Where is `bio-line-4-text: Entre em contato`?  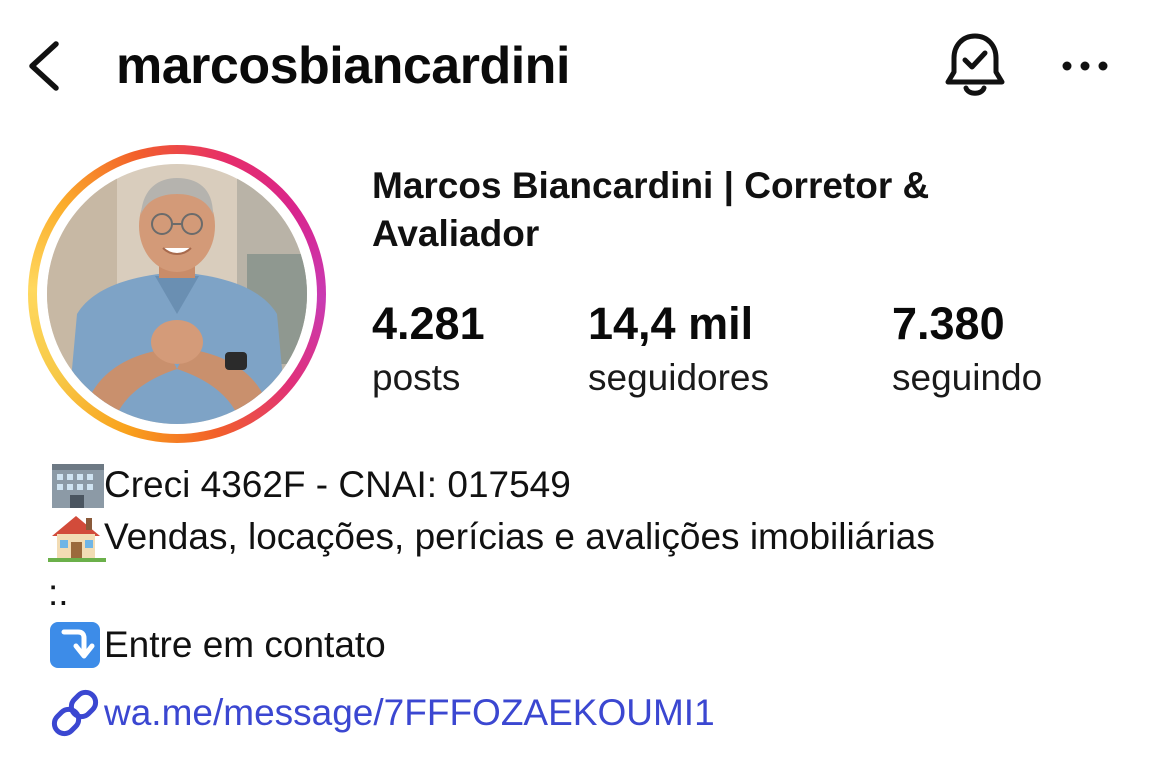
bio-line-4-text: Entre em contato is located at coordinates (245, 644).